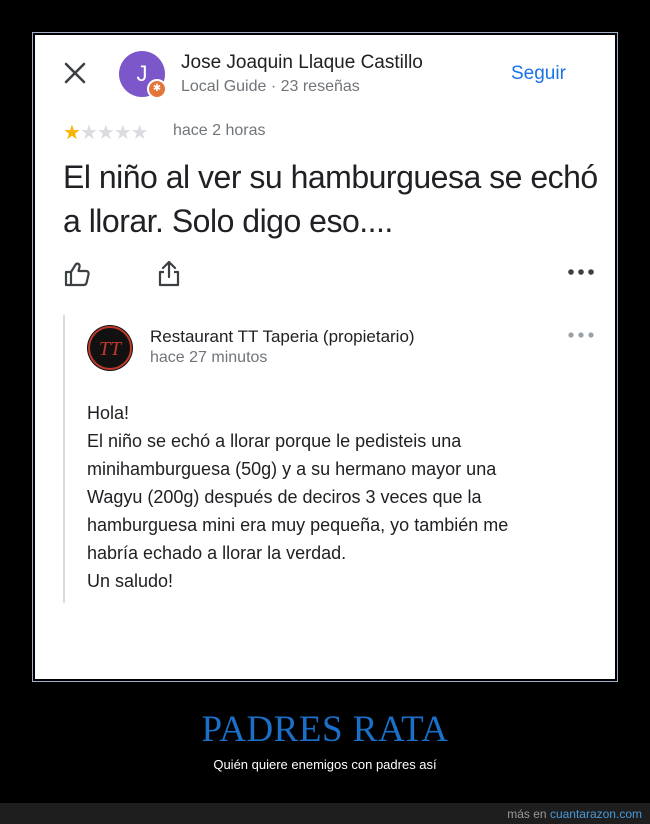  What do you see at coordinates (581, 337) in the screenshot?
I see `reply-more-icon` at bounding box center [581, 337].